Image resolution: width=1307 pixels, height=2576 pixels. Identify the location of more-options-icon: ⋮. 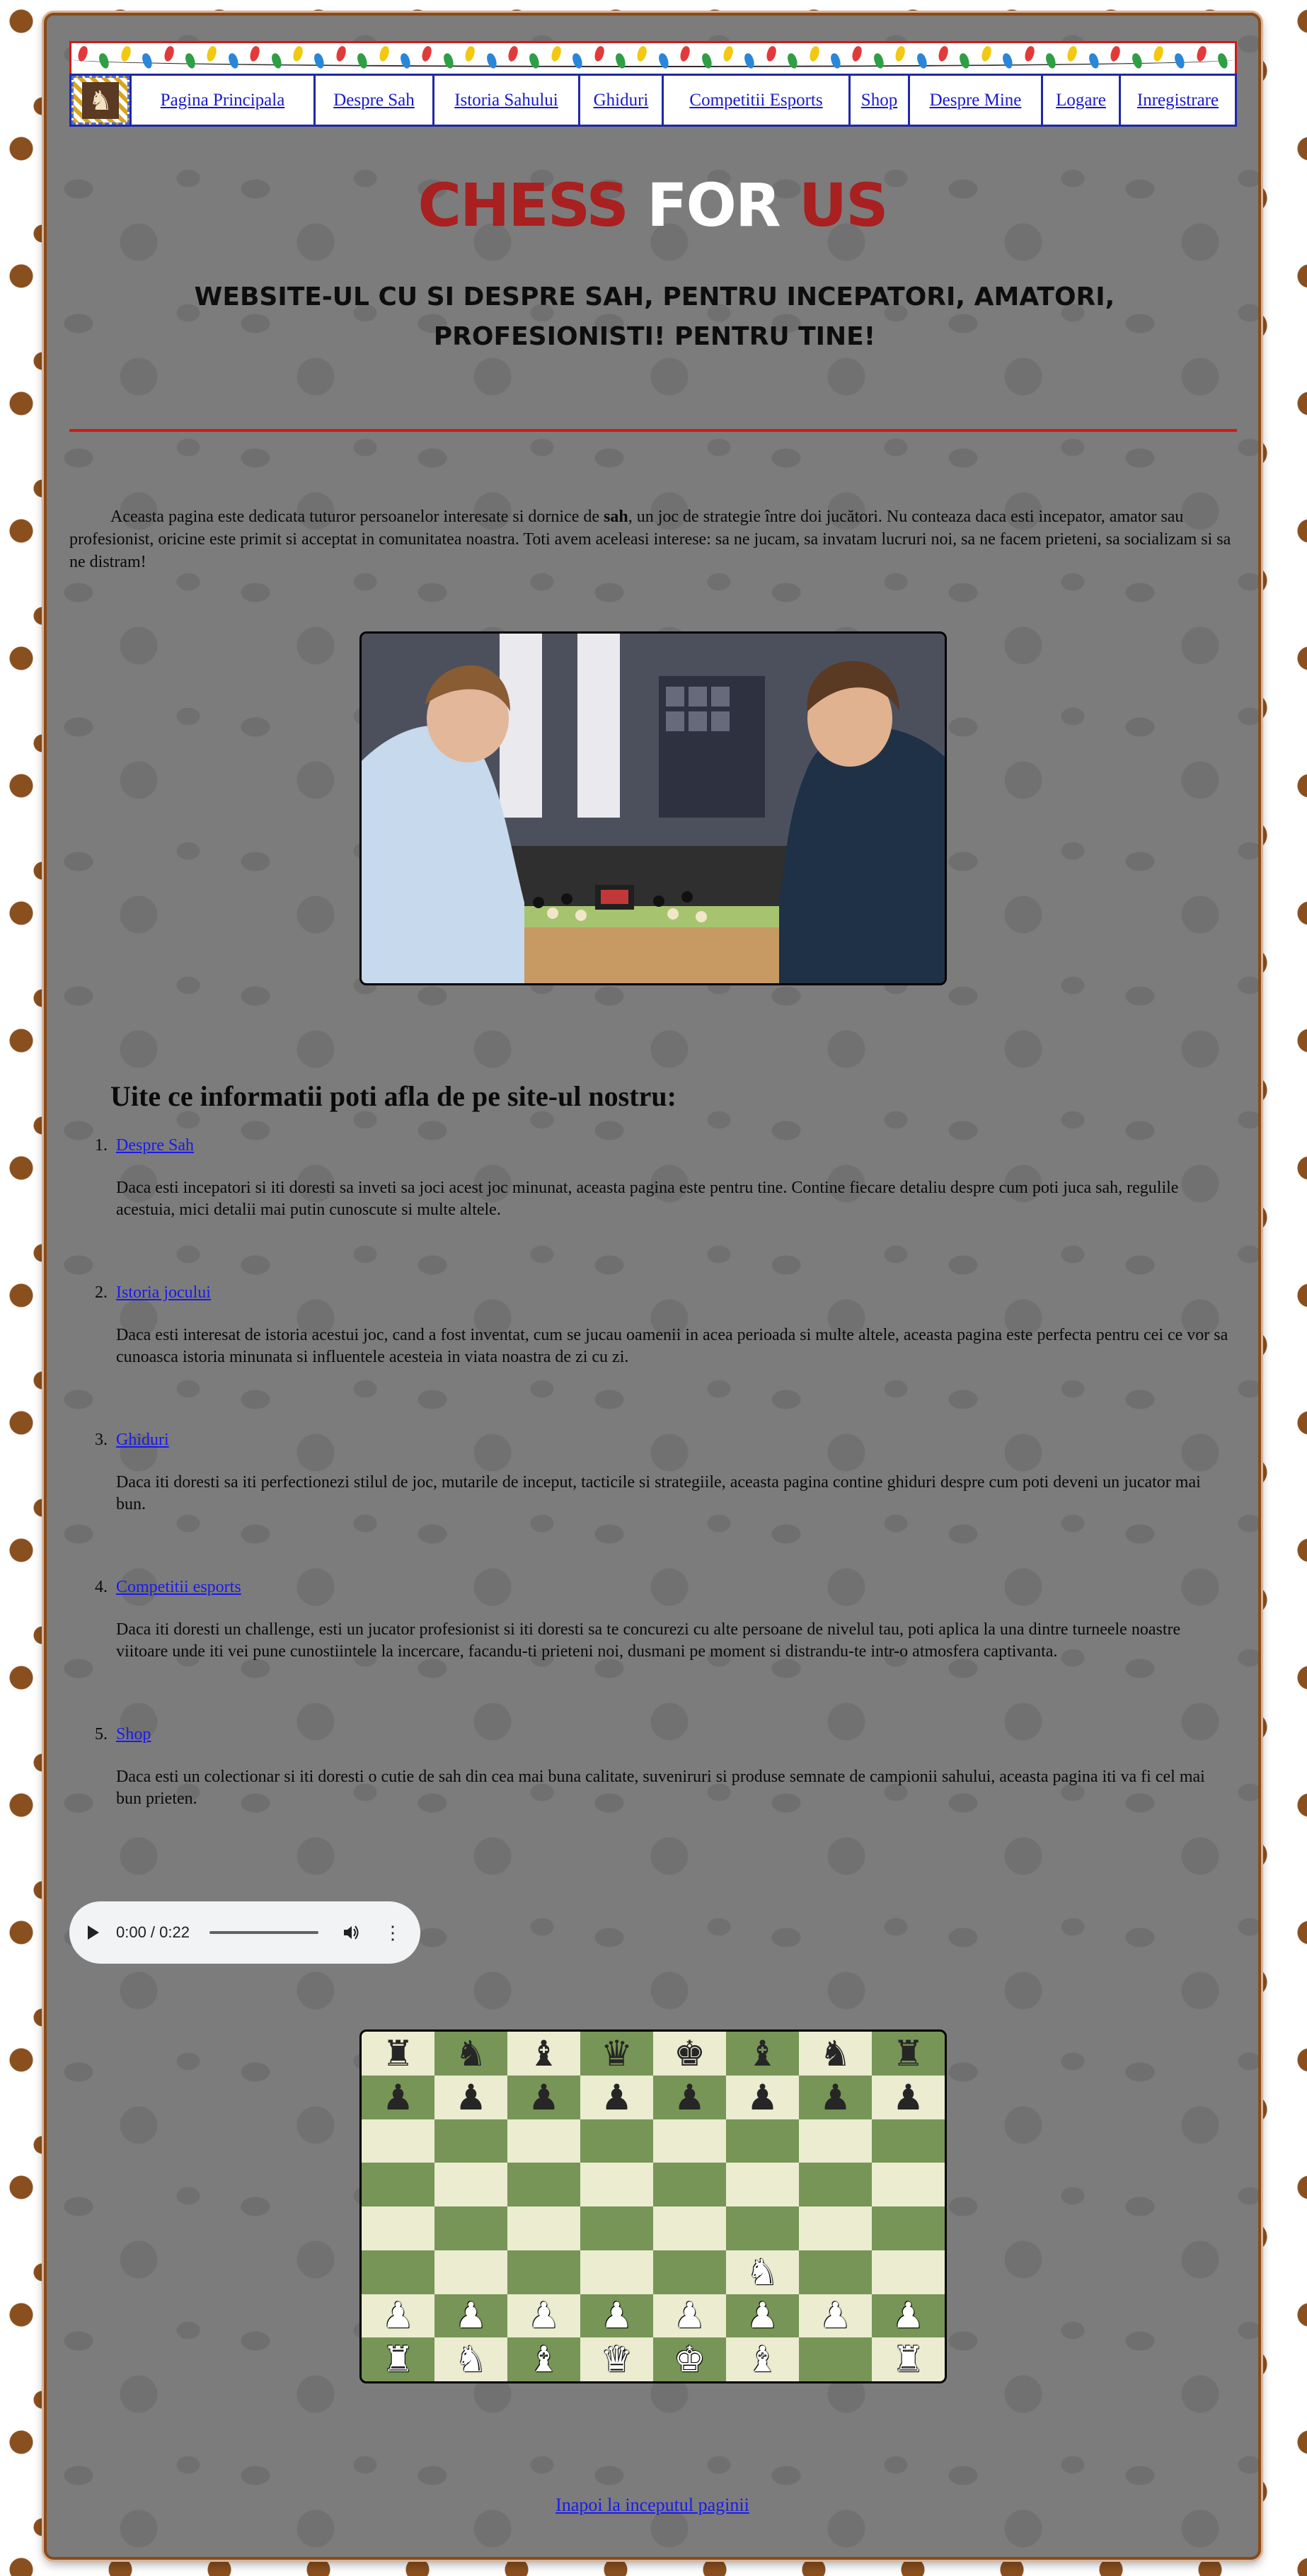
(393, 1932).